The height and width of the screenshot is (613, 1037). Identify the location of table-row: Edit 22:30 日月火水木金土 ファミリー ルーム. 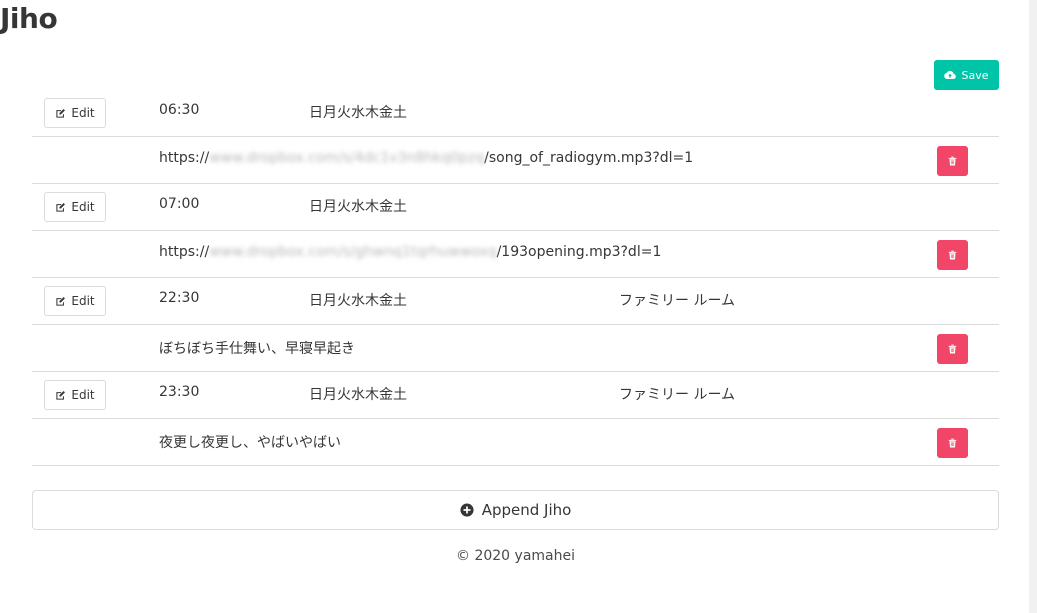
(515, 301).